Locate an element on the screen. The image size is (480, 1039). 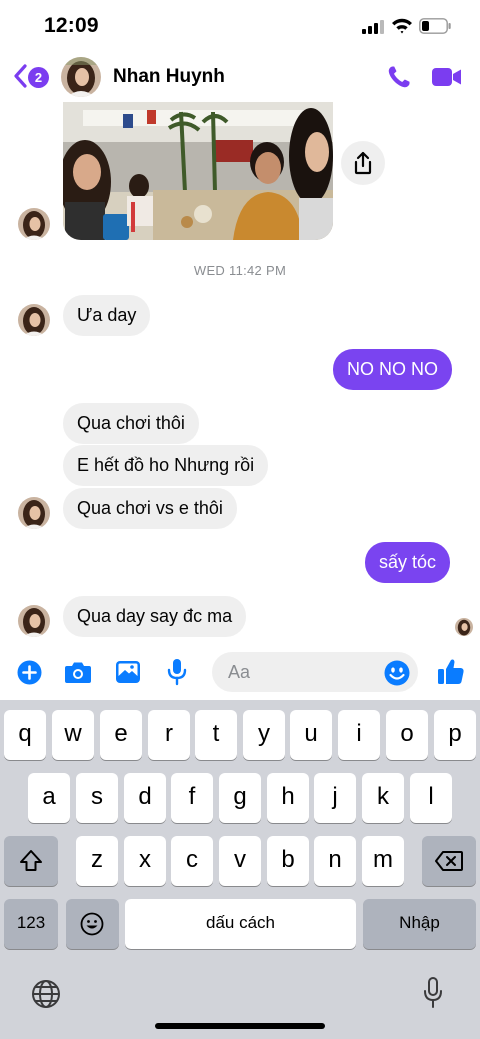
key-h: h is located at coordinates (288, 798).